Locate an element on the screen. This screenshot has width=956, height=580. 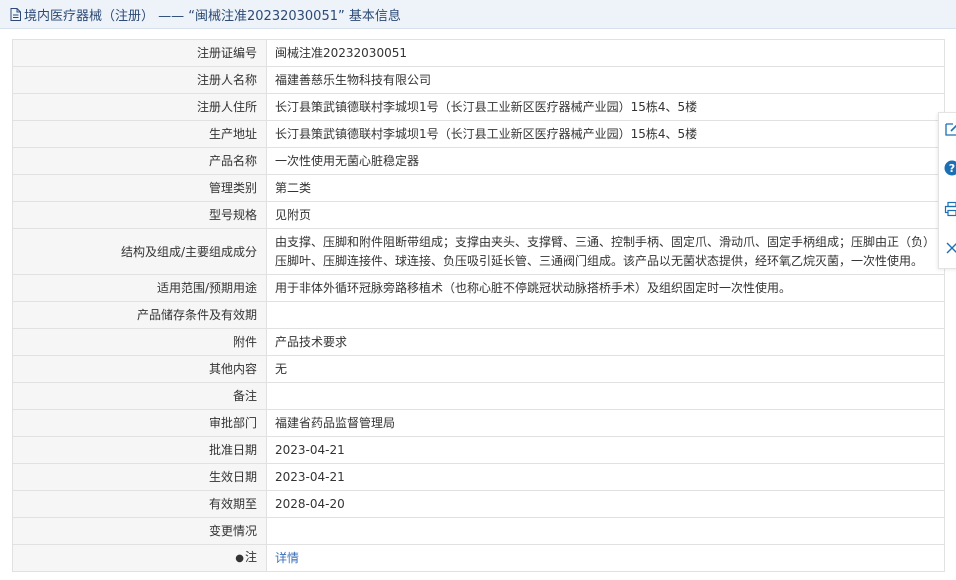
side-toolbar: ? is located at coordinates (947, 190).